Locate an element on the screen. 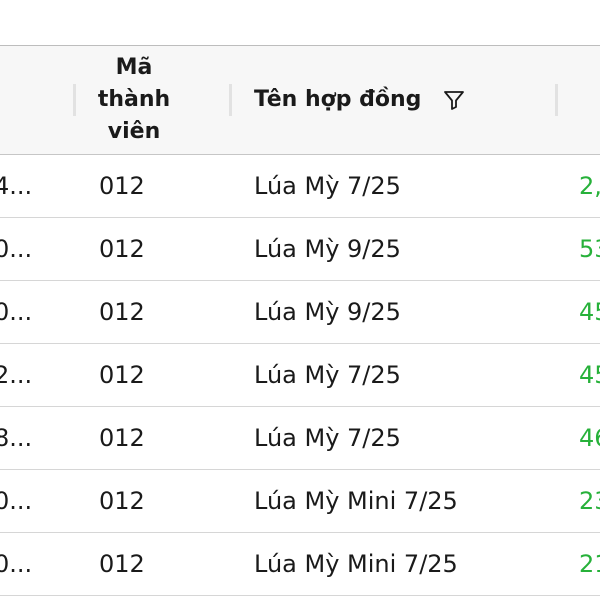  table-row: 0... 012 Lúa Mỳ 9/25 53 is located at coordinates (300, 249).